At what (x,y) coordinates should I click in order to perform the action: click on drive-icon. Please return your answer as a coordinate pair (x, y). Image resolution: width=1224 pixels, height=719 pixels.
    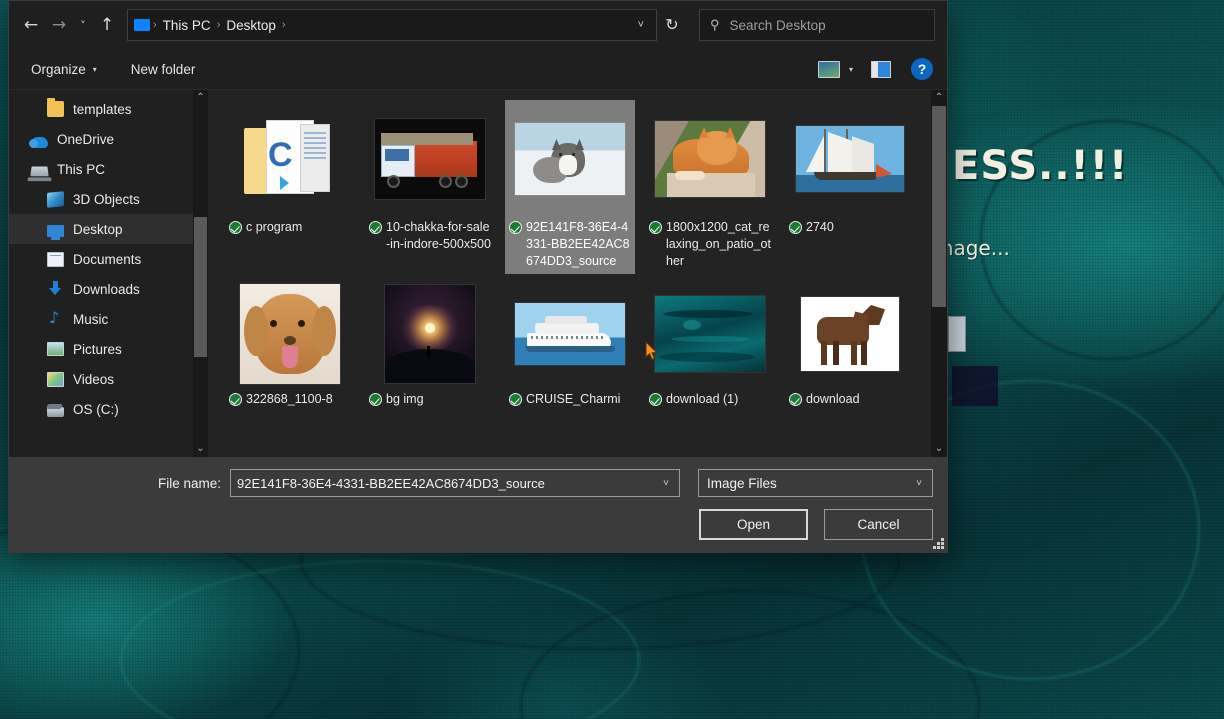
    Looking at the image, I should click on (55, 412).